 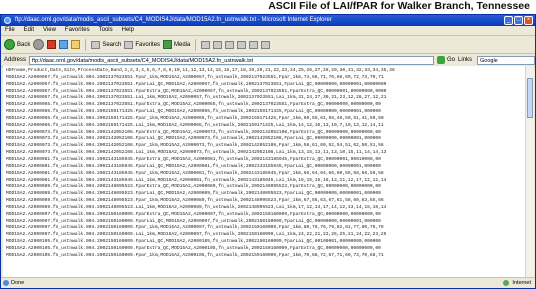 What do you see at coordinates (268, 282) in the screenshot?
I see `status-bar: Done Internet` at bounding box center [268, 282].